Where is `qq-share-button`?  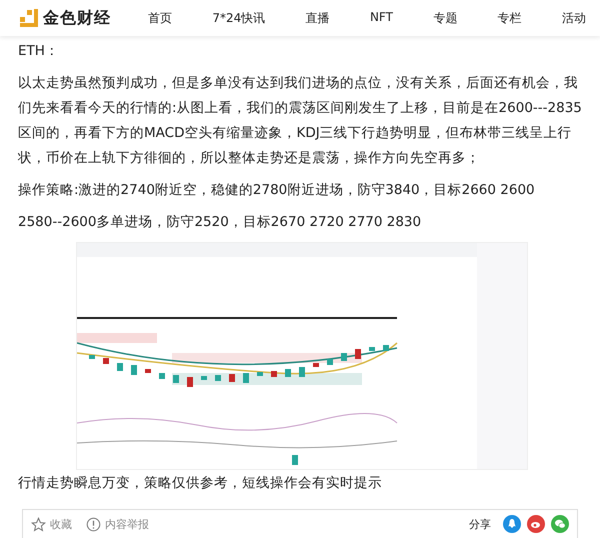
qq-share-button is located at coordinates (512, 524).